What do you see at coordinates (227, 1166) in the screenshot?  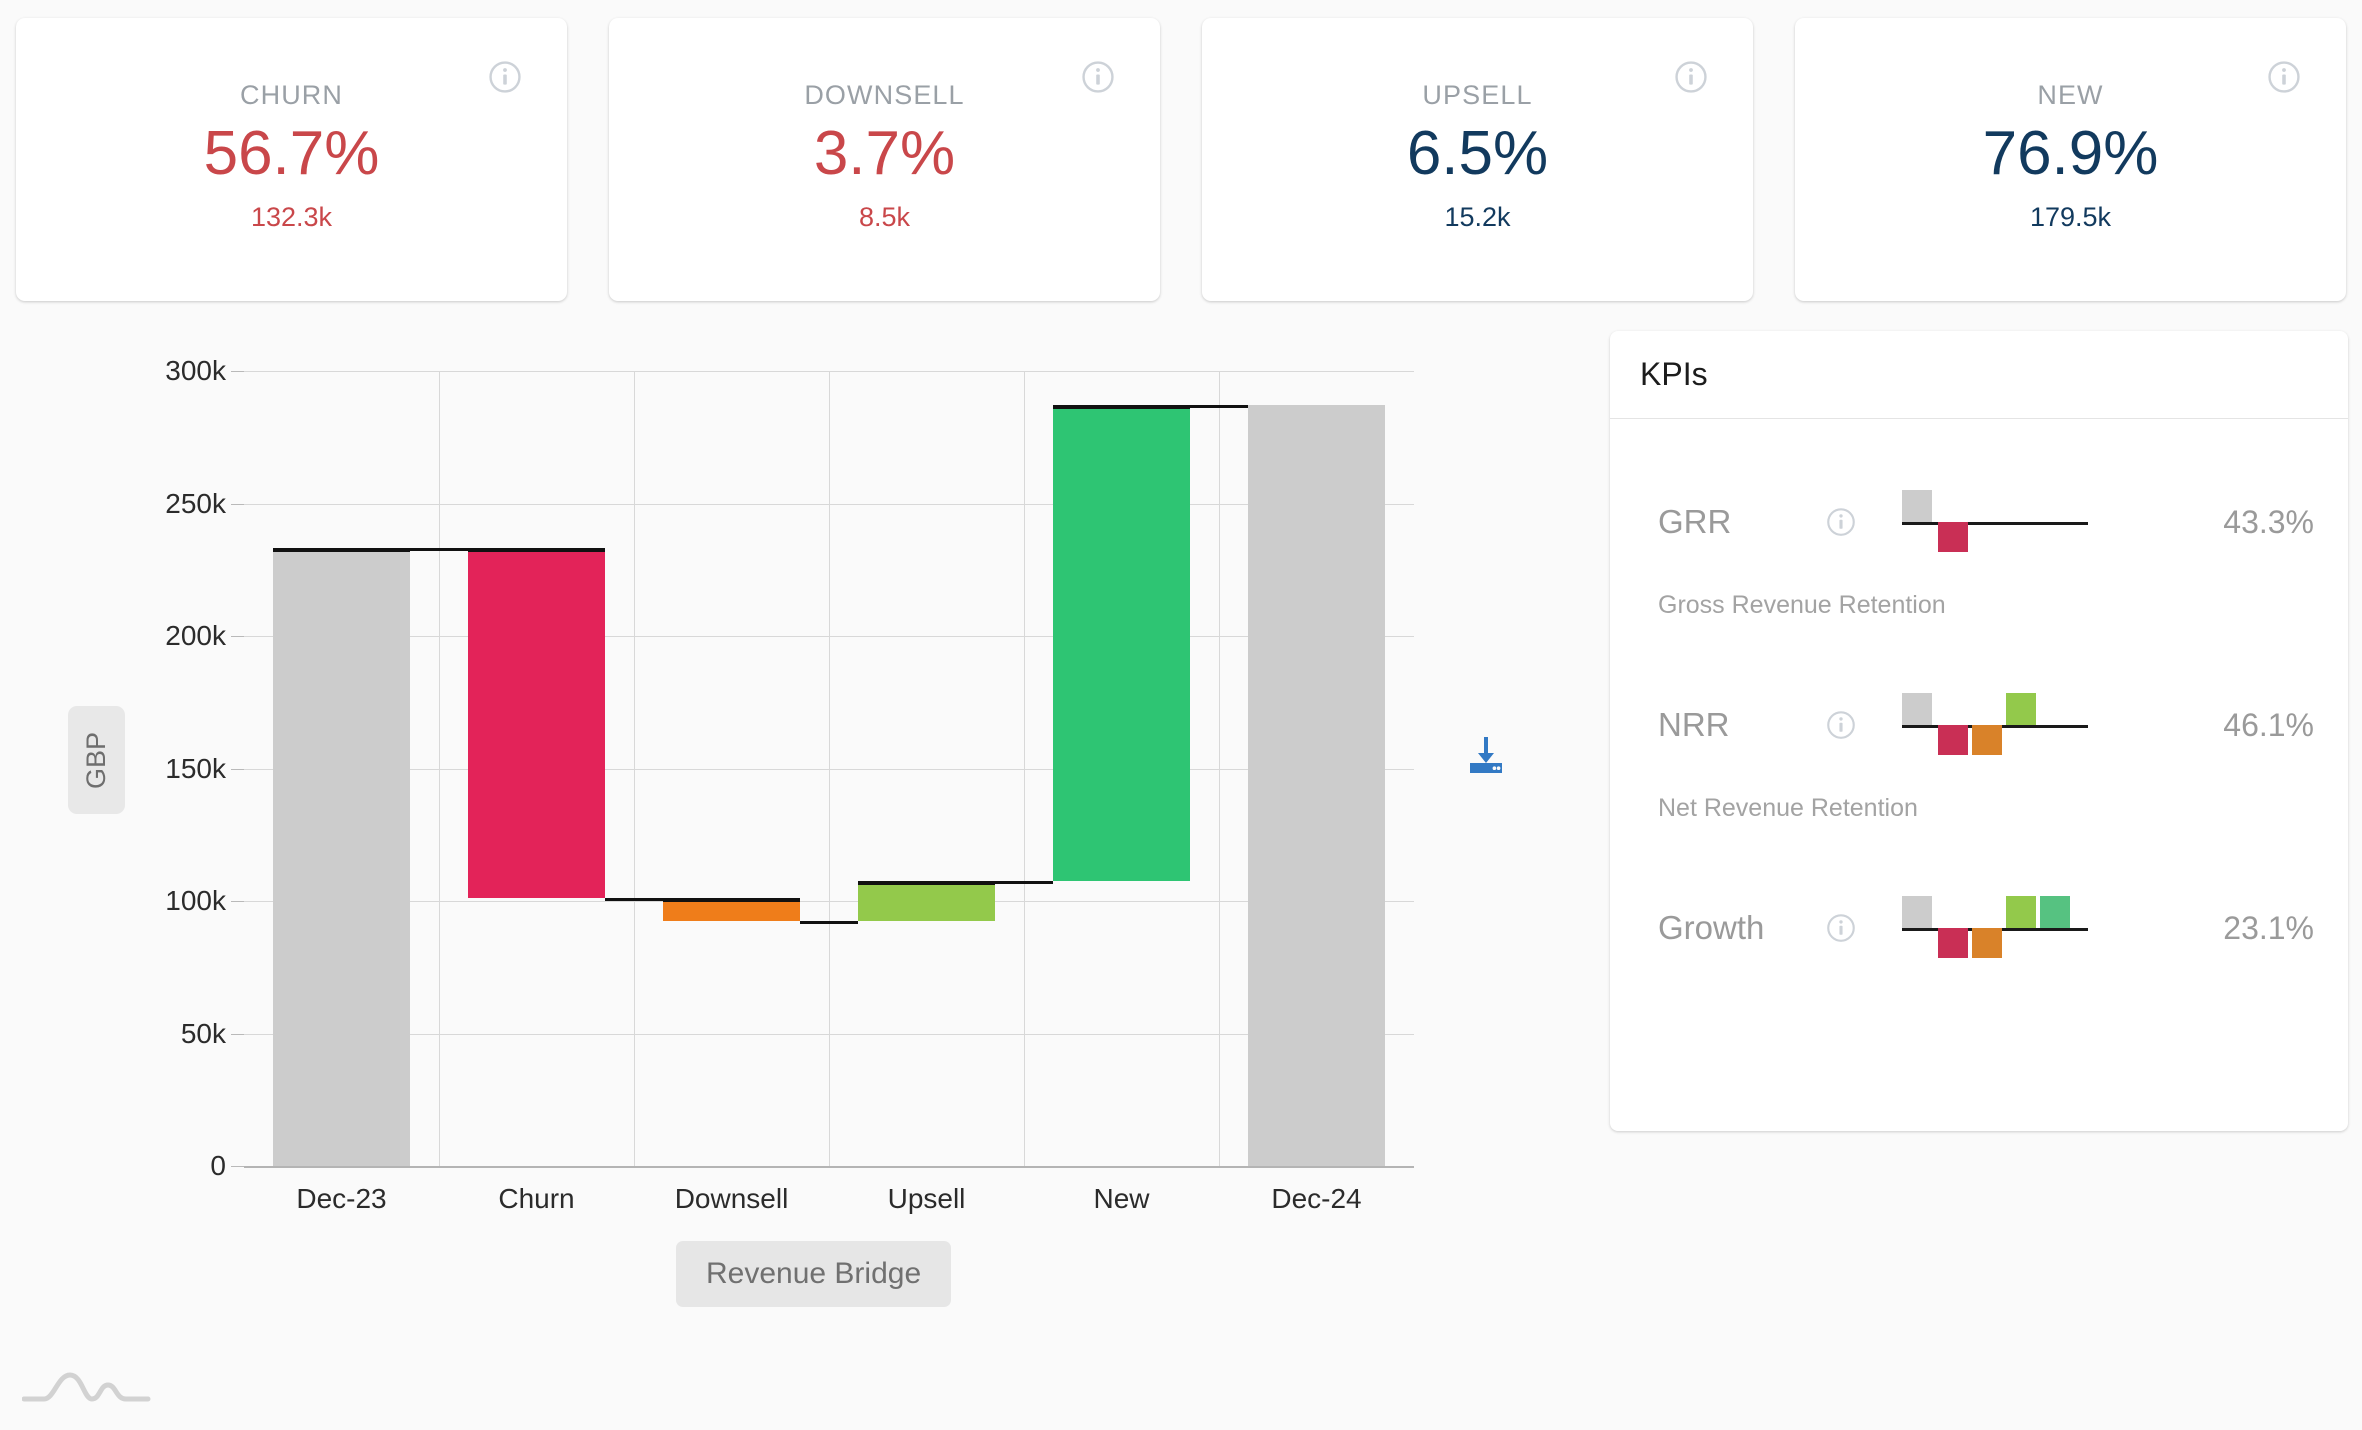 I see `chart-y-axis-tick: 0` at bounding box center [227, 1166].